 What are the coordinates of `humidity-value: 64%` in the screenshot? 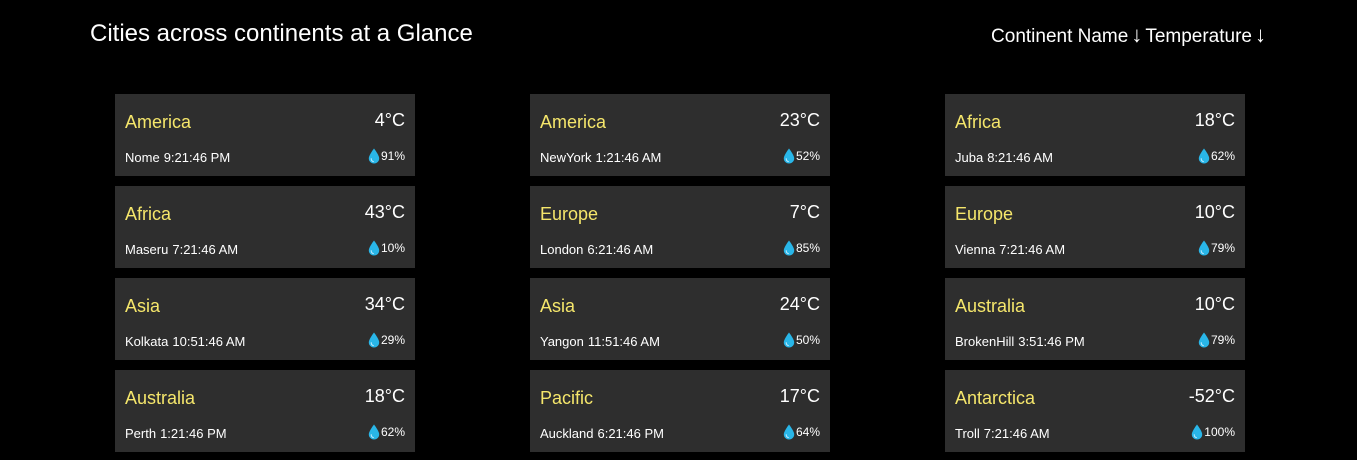 It's located at (807, 432).